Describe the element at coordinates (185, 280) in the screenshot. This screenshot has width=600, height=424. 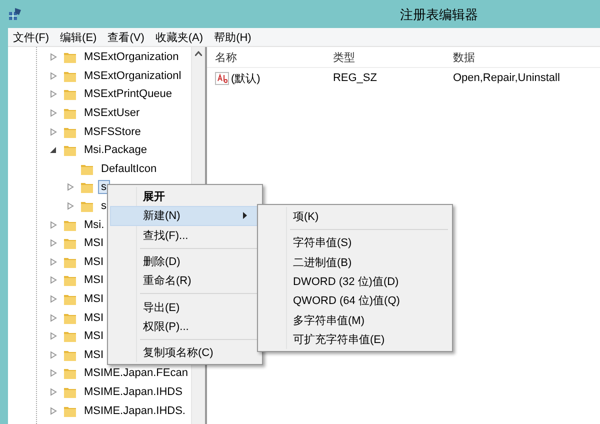
I see `menu-item: 重命名(R)` at that location.